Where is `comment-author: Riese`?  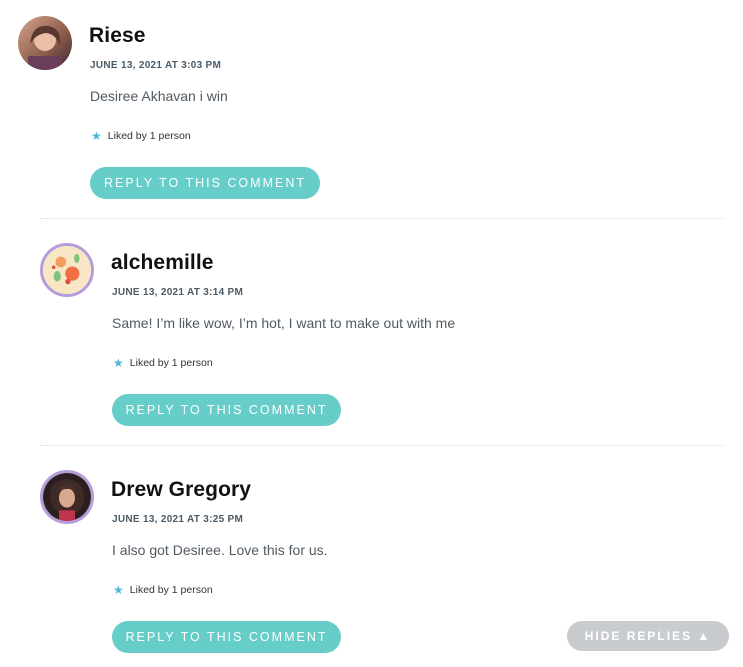
comment-author: Riese is located at coordinates (117, 36).